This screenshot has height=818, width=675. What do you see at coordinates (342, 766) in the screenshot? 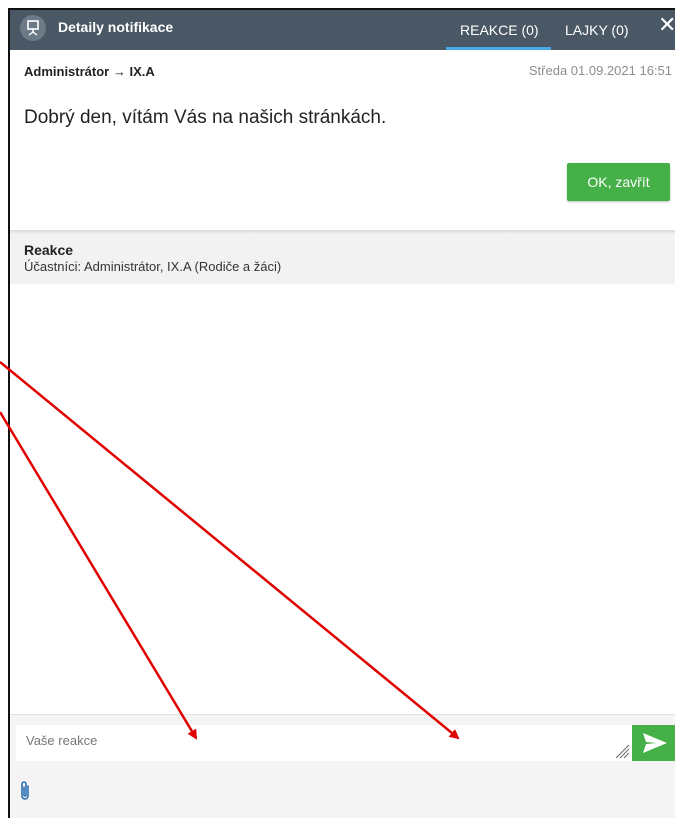
I see `reply-composer` at bounding box center [342, 766].